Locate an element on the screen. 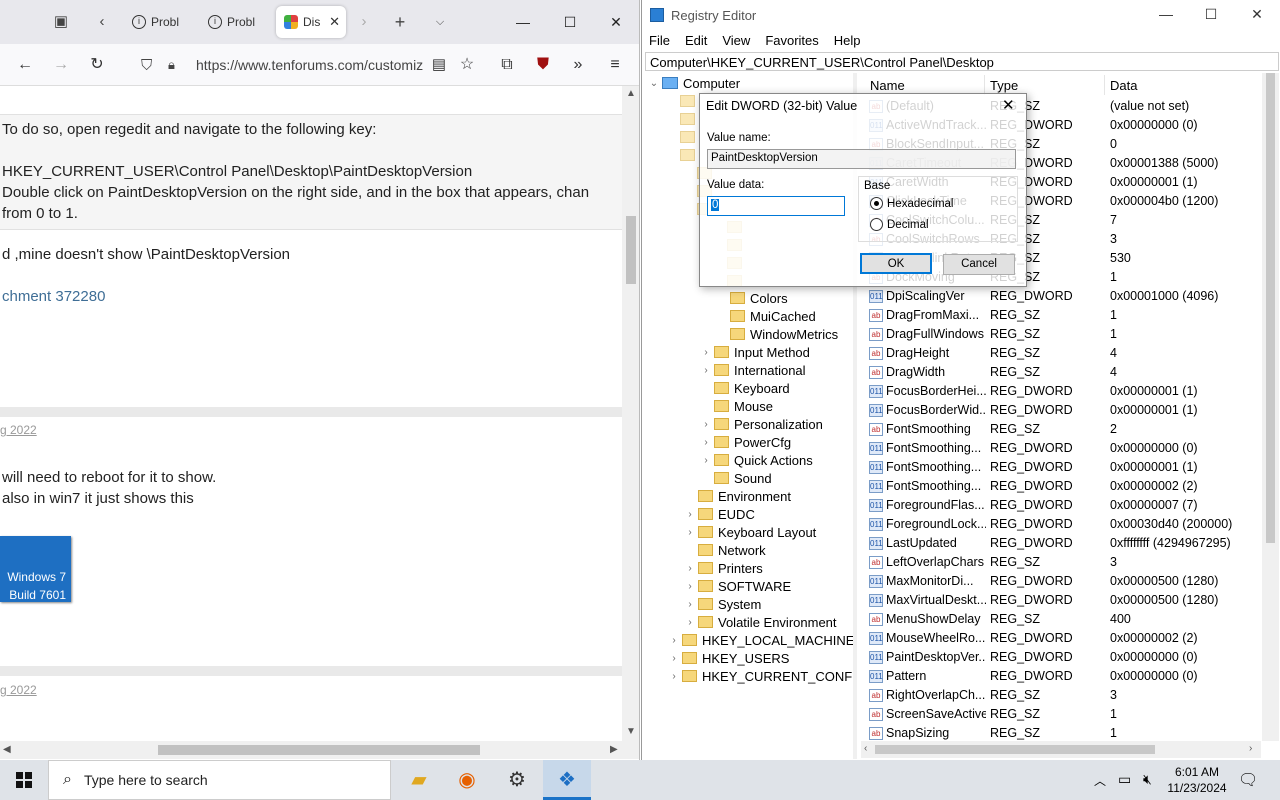 The image size is (1280, 800). url-text: https://www.tenforums.com/customiz is located at coordinates (309, 65).